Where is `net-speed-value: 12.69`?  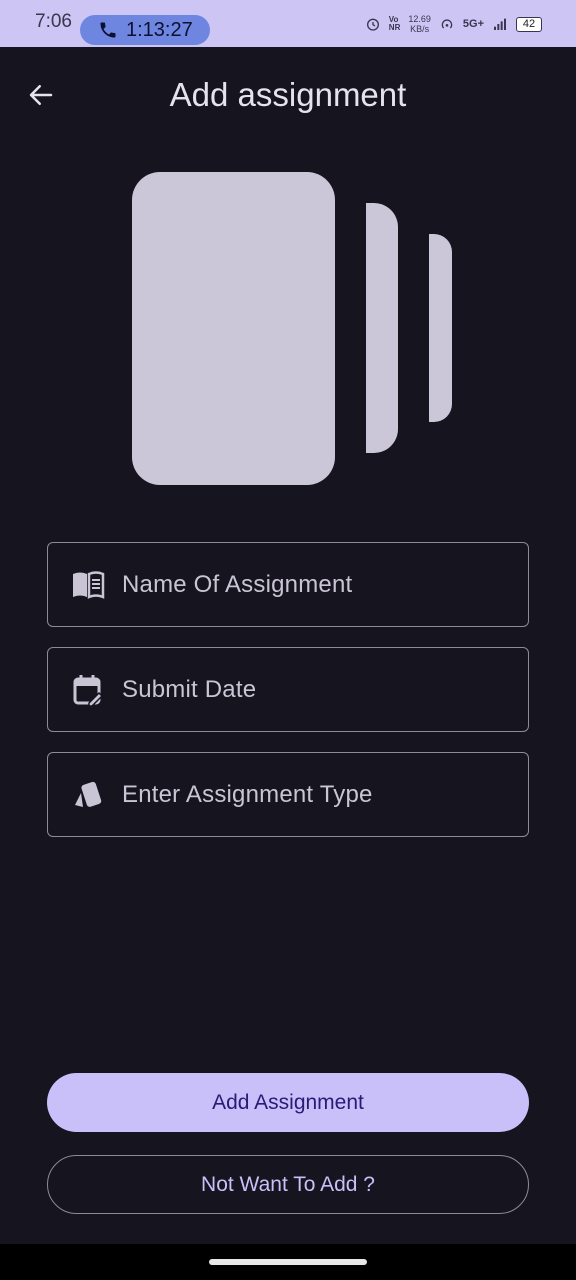 net-speed-value: 12.69 is located at coordinates (419, 19).